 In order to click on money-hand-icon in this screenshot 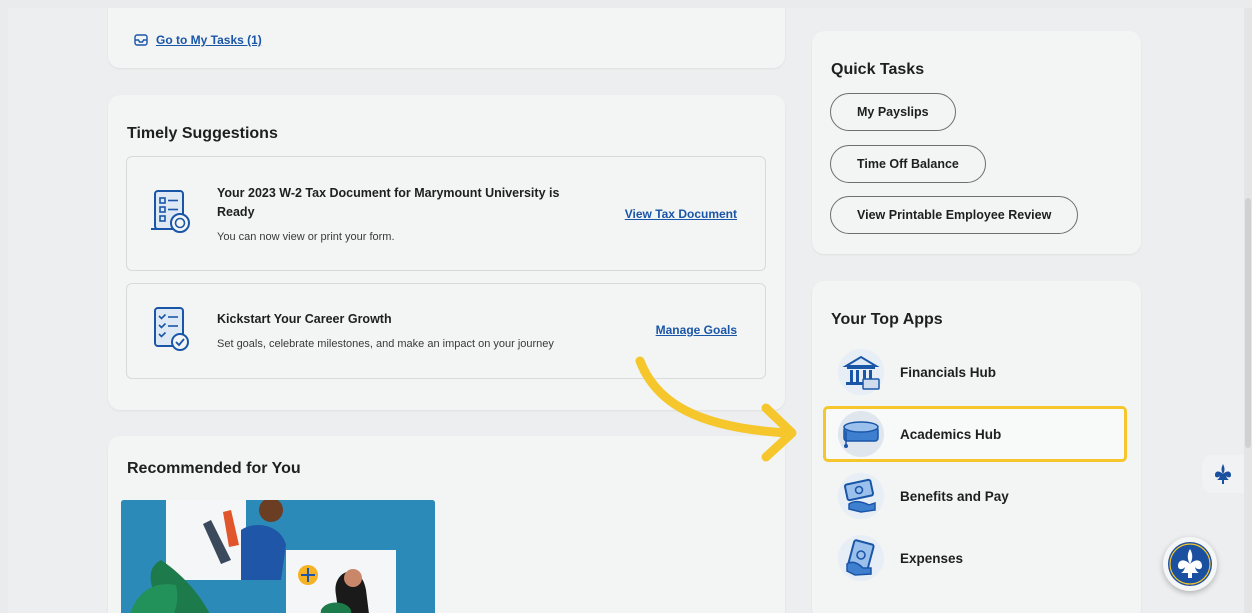, I will do `click(861, 496)`.